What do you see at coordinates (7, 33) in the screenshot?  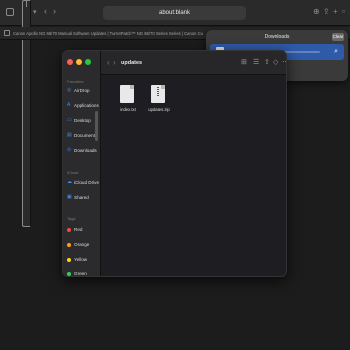 I see `tab-favicon-icon` at bounding box center [7, 33].